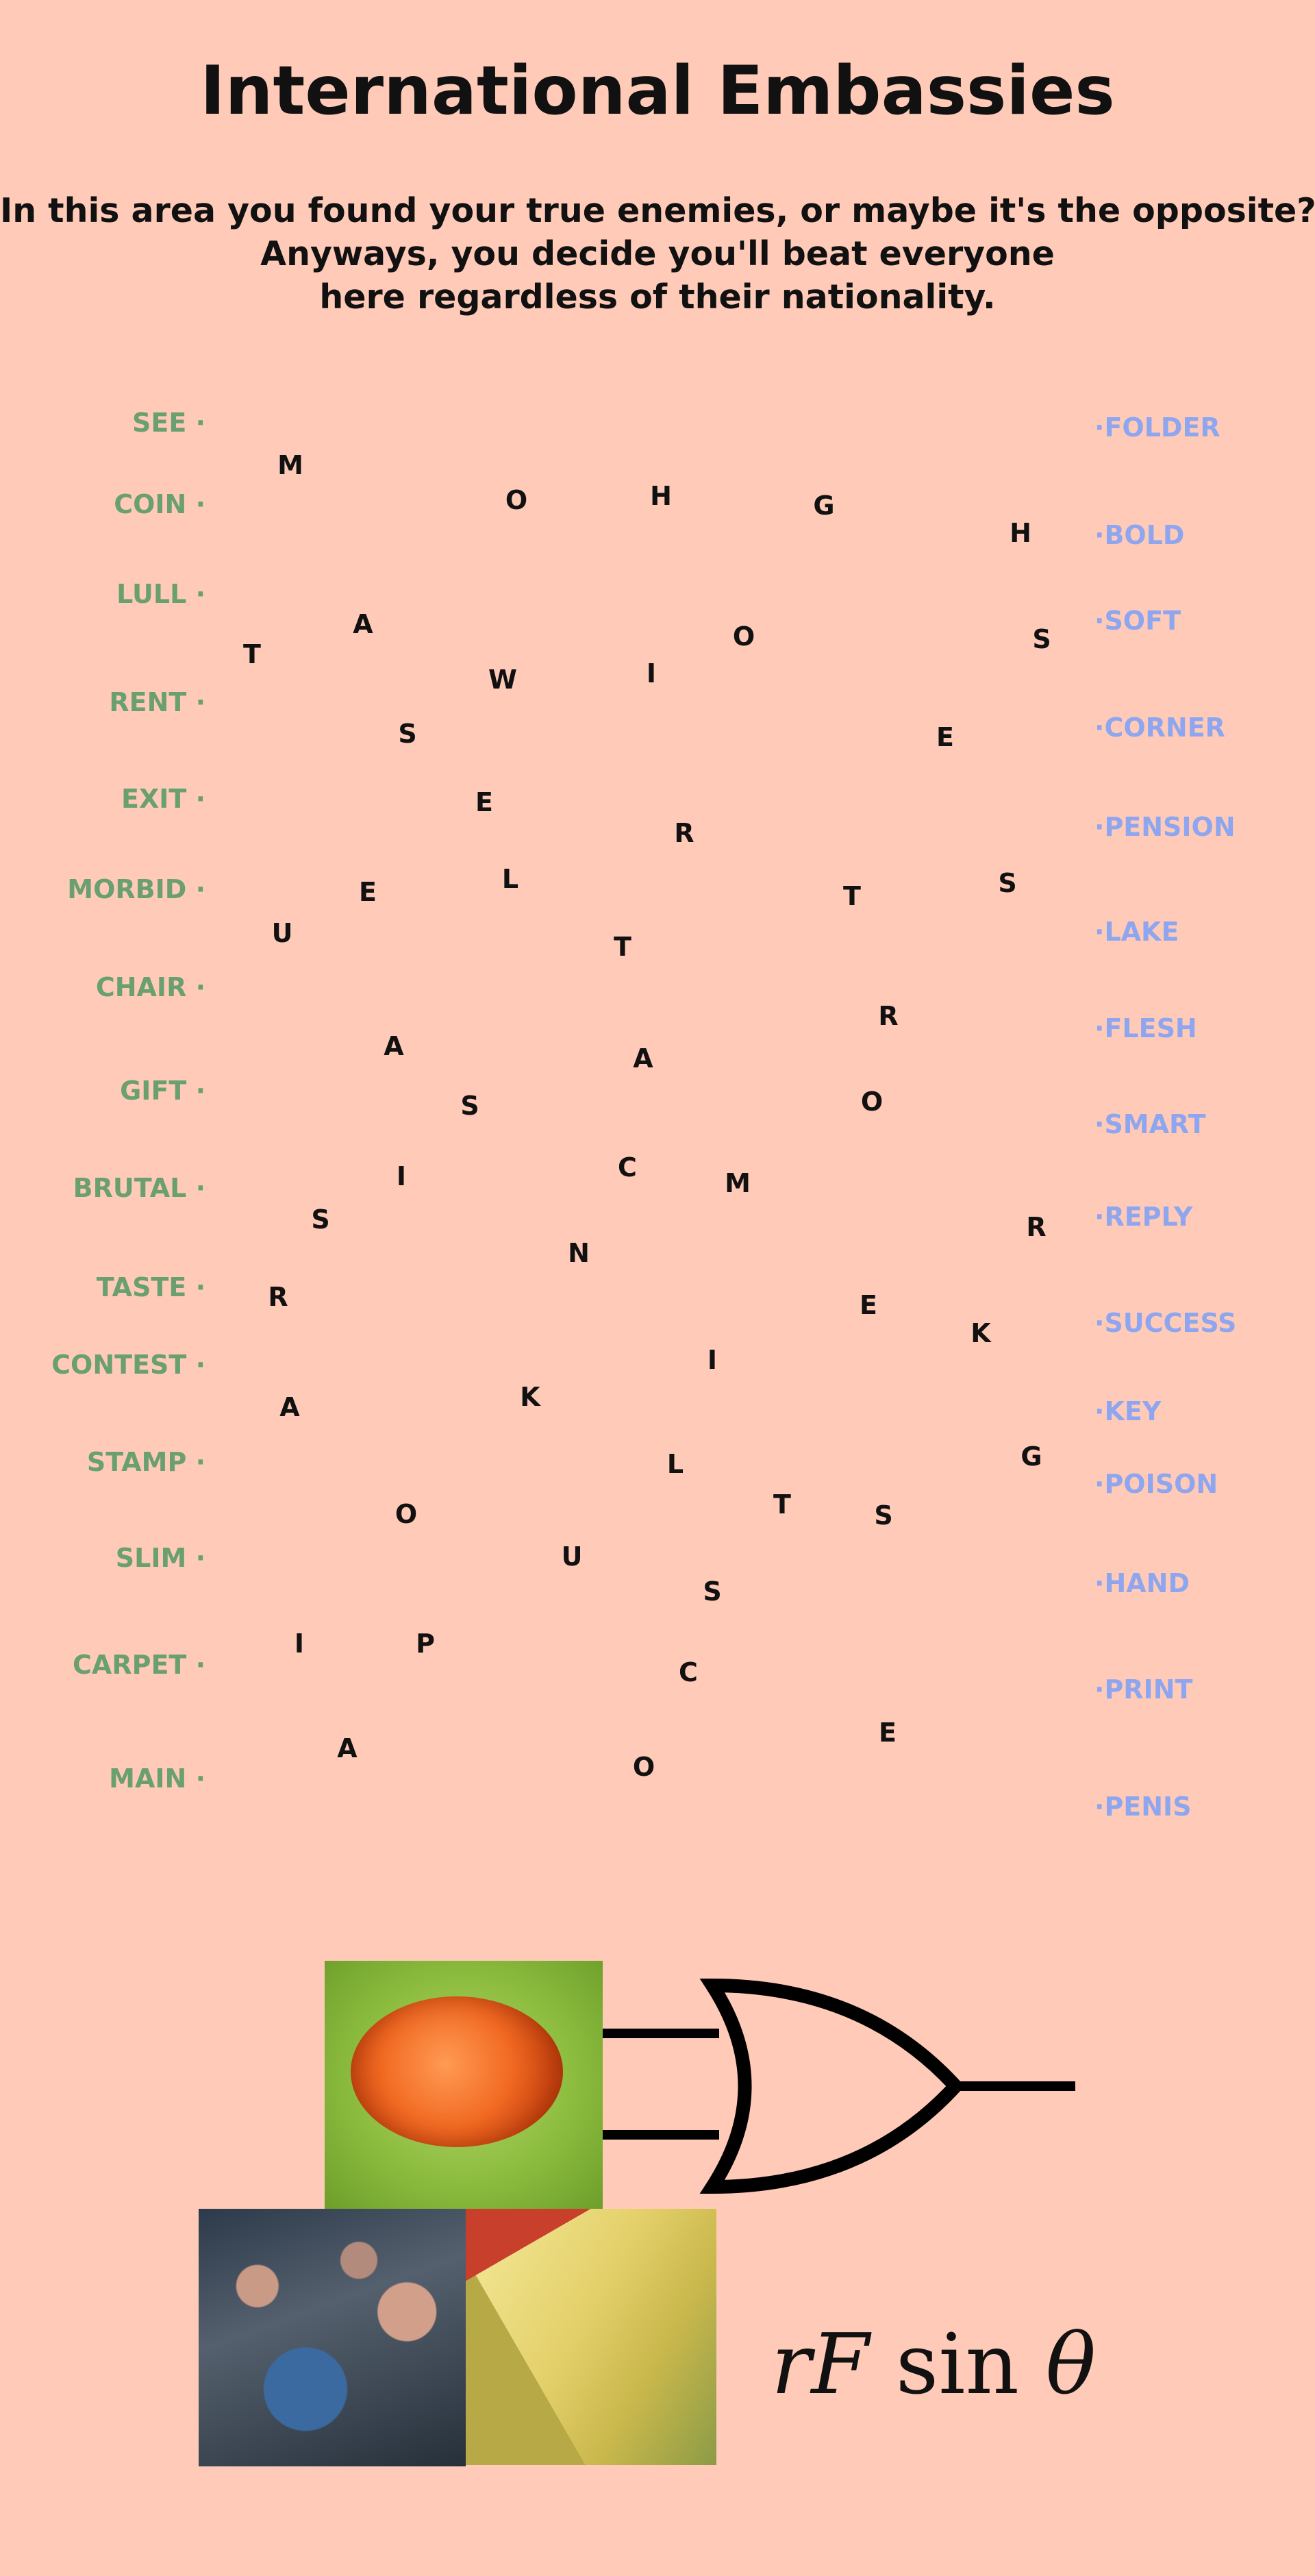 The height and width of the screenshot is (2576, 1315). What do you see at coordinates (157, 1778) in the screenshot?
I see `left-word: MAIN ·` at bounding box center [157, 1778].